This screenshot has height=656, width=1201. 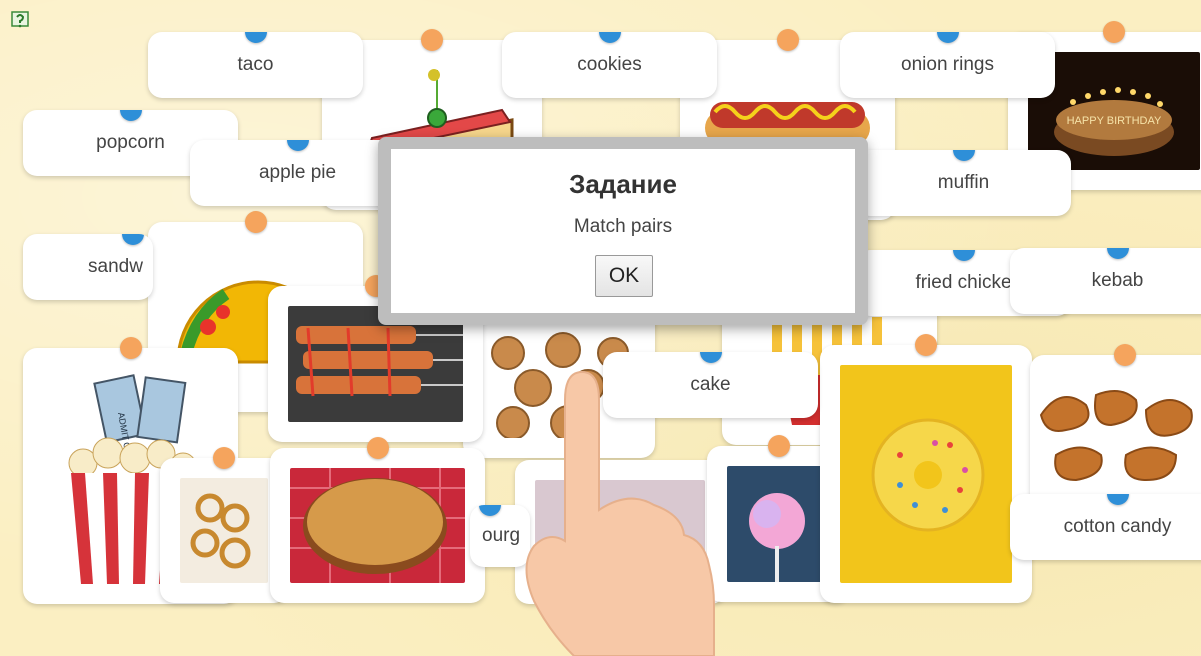 I want to click on word-card-cotton-candy: cotton candy, so click(x=1105, y=527).